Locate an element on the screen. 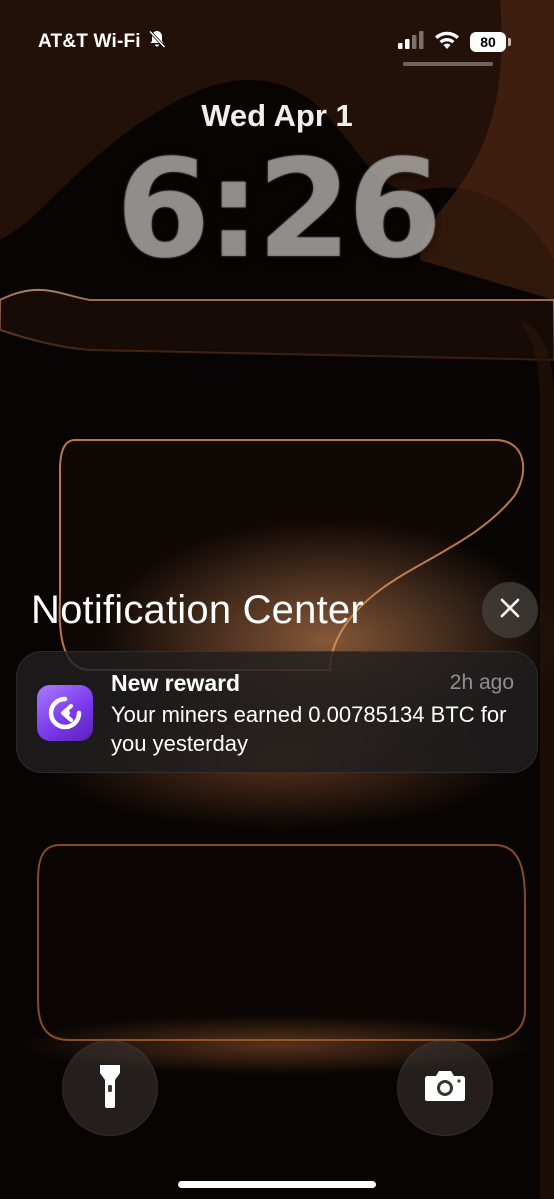 This screenshot has width=554, height=1199. lock-time: 6:26 is located at coordinates (278, 210).